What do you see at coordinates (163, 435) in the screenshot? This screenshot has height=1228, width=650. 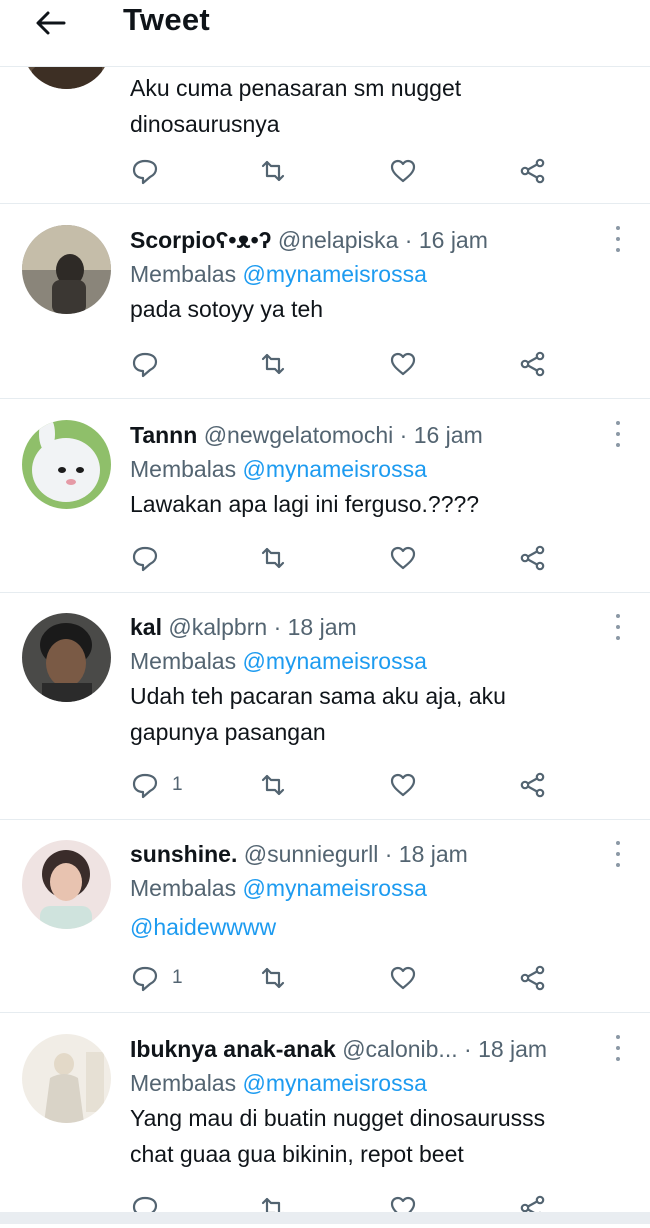 I see `user-name: Tannn` at bounding box center [163, 435].